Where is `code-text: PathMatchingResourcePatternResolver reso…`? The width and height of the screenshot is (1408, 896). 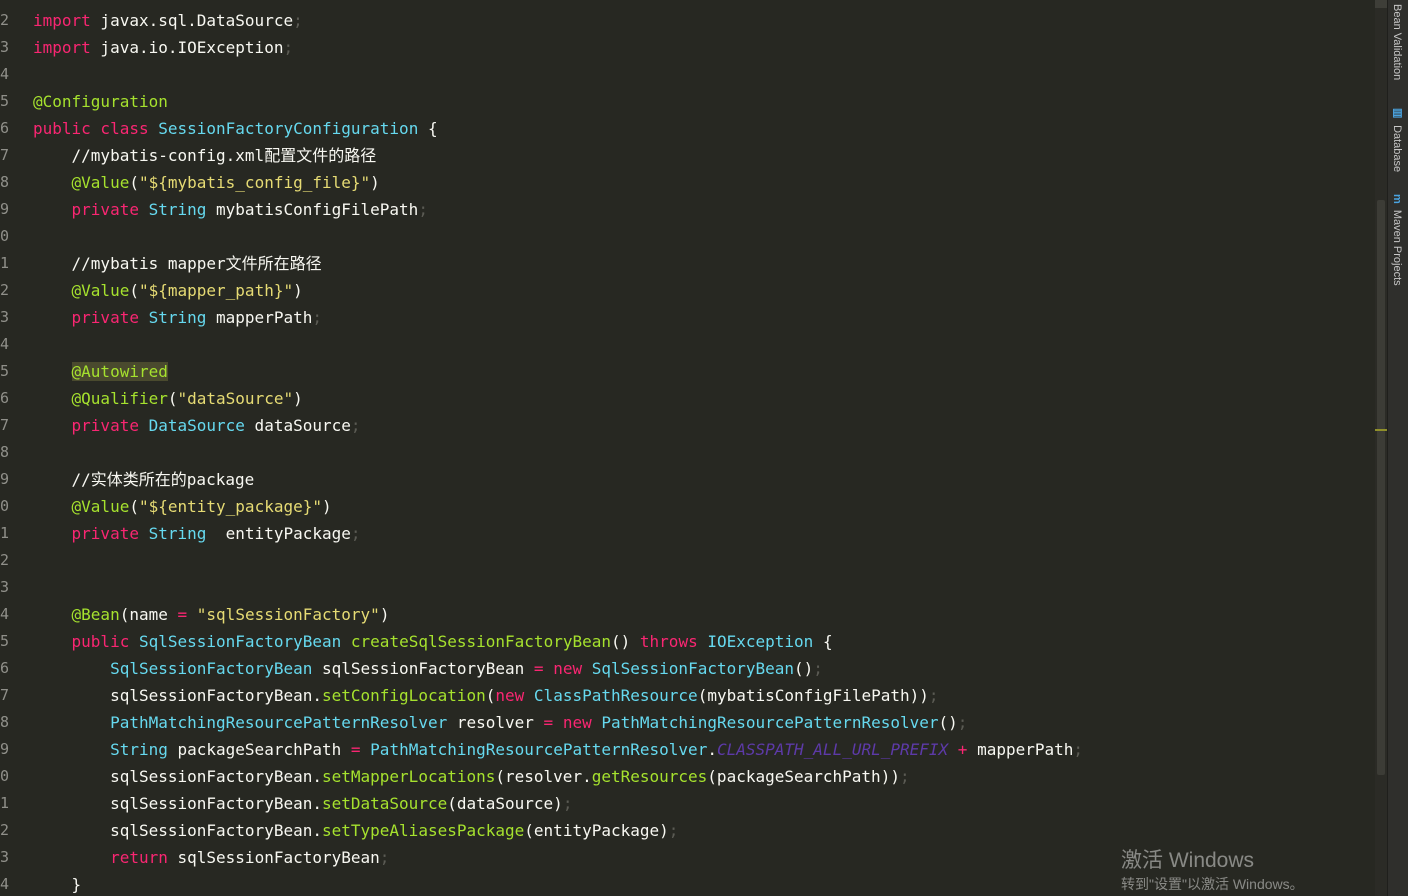 code-text: PathMatchingResourcePatternResolver reso… is located at coordinates (500, 722).